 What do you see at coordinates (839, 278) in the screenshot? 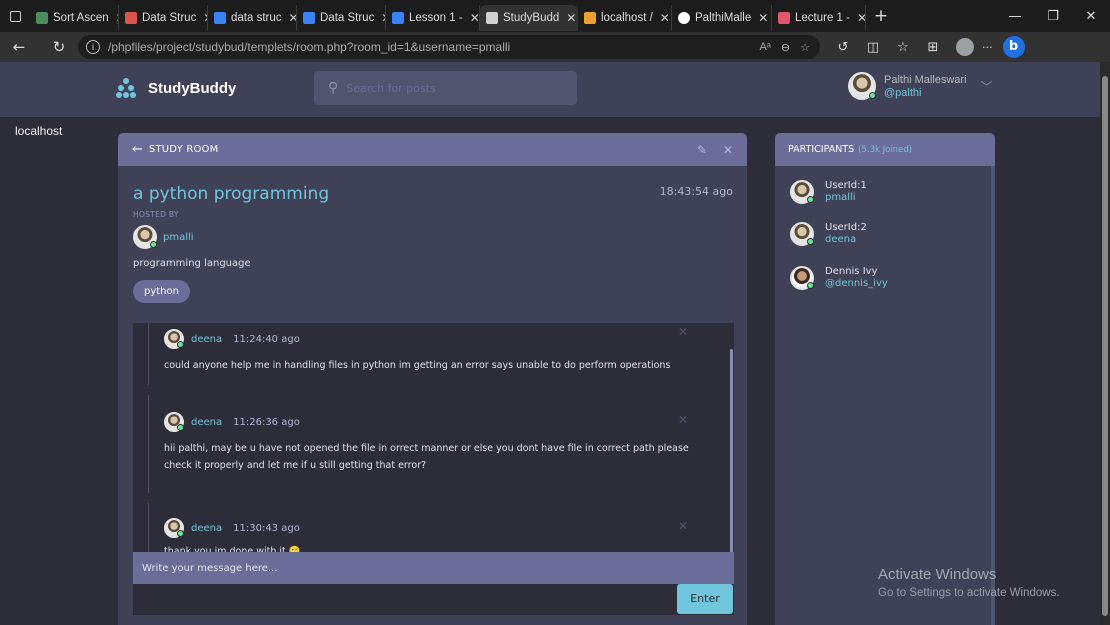
I see `participant-item: Dennis Ivy @dennis_ivy` at bounding box center [839, 278].